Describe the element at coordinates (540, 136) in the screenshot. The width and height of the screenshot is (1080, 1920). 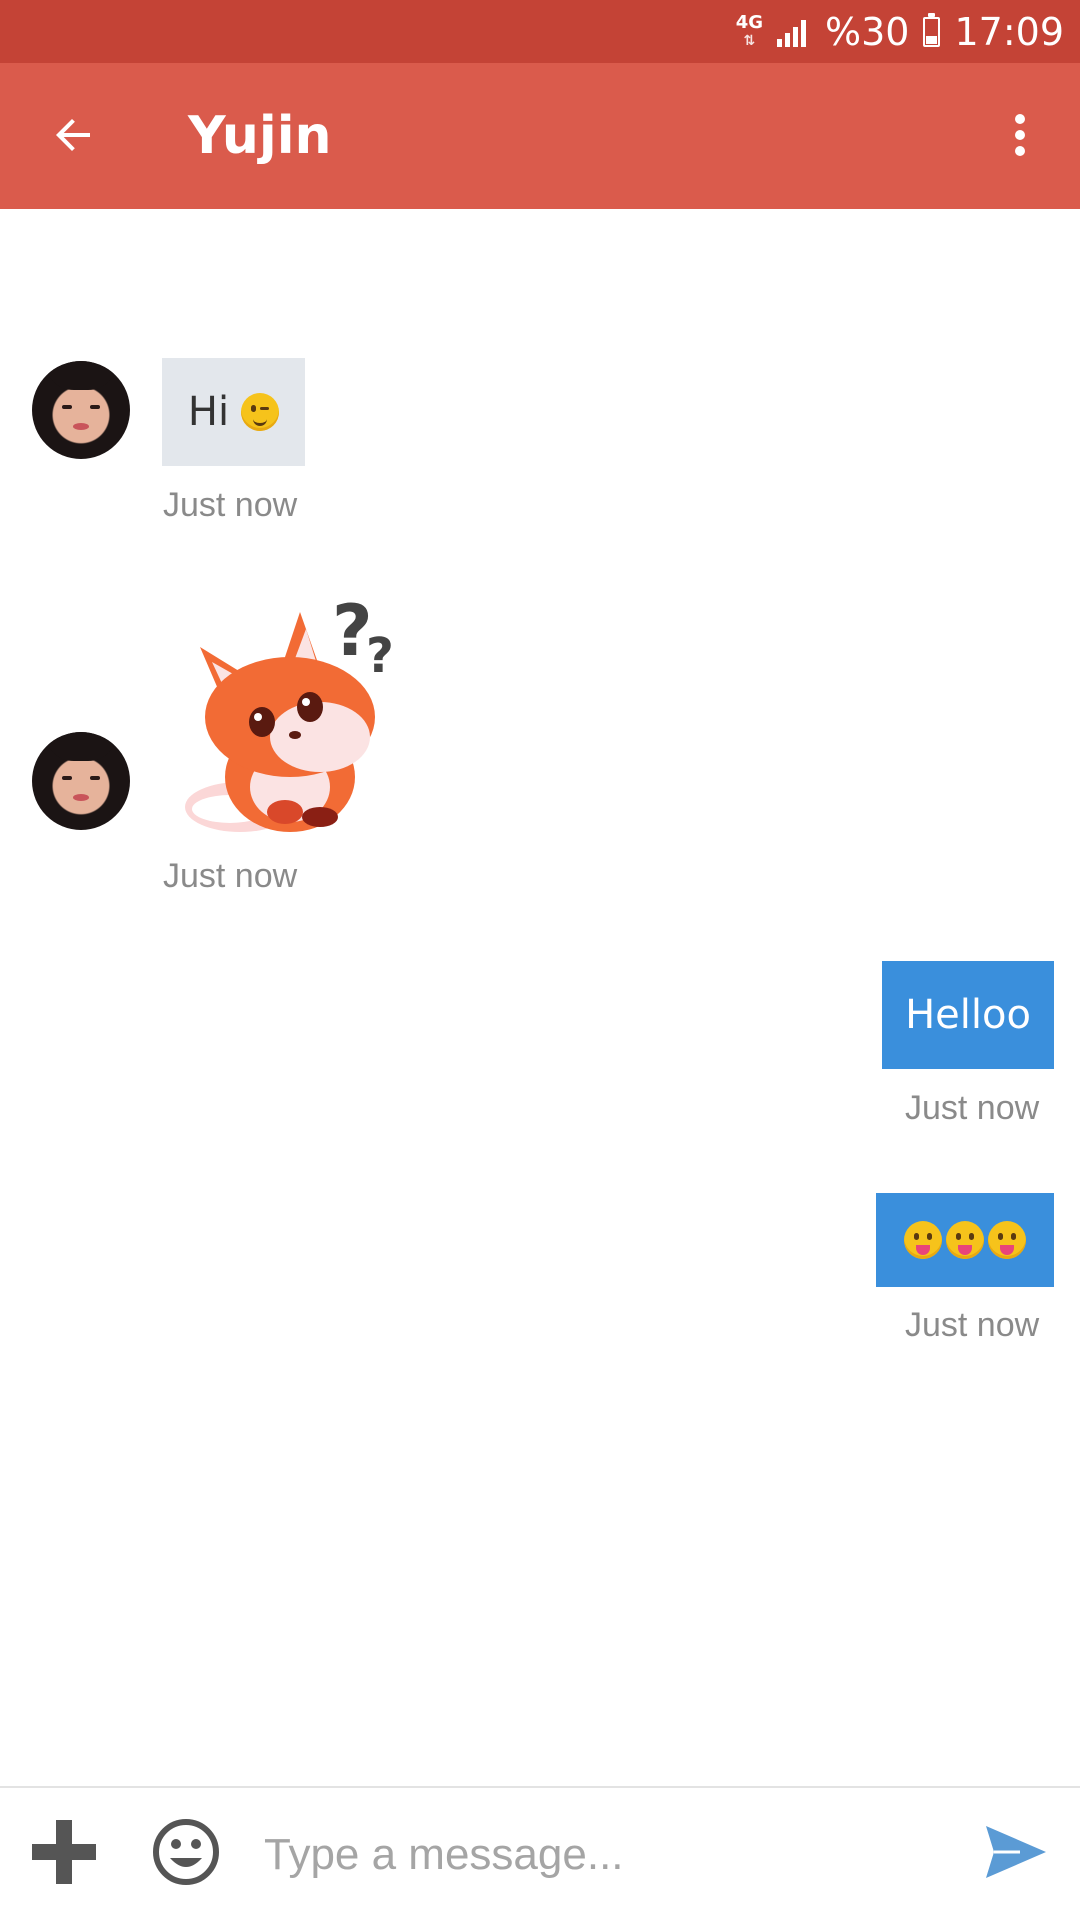
I see `app-bar: Yujin` at that location.